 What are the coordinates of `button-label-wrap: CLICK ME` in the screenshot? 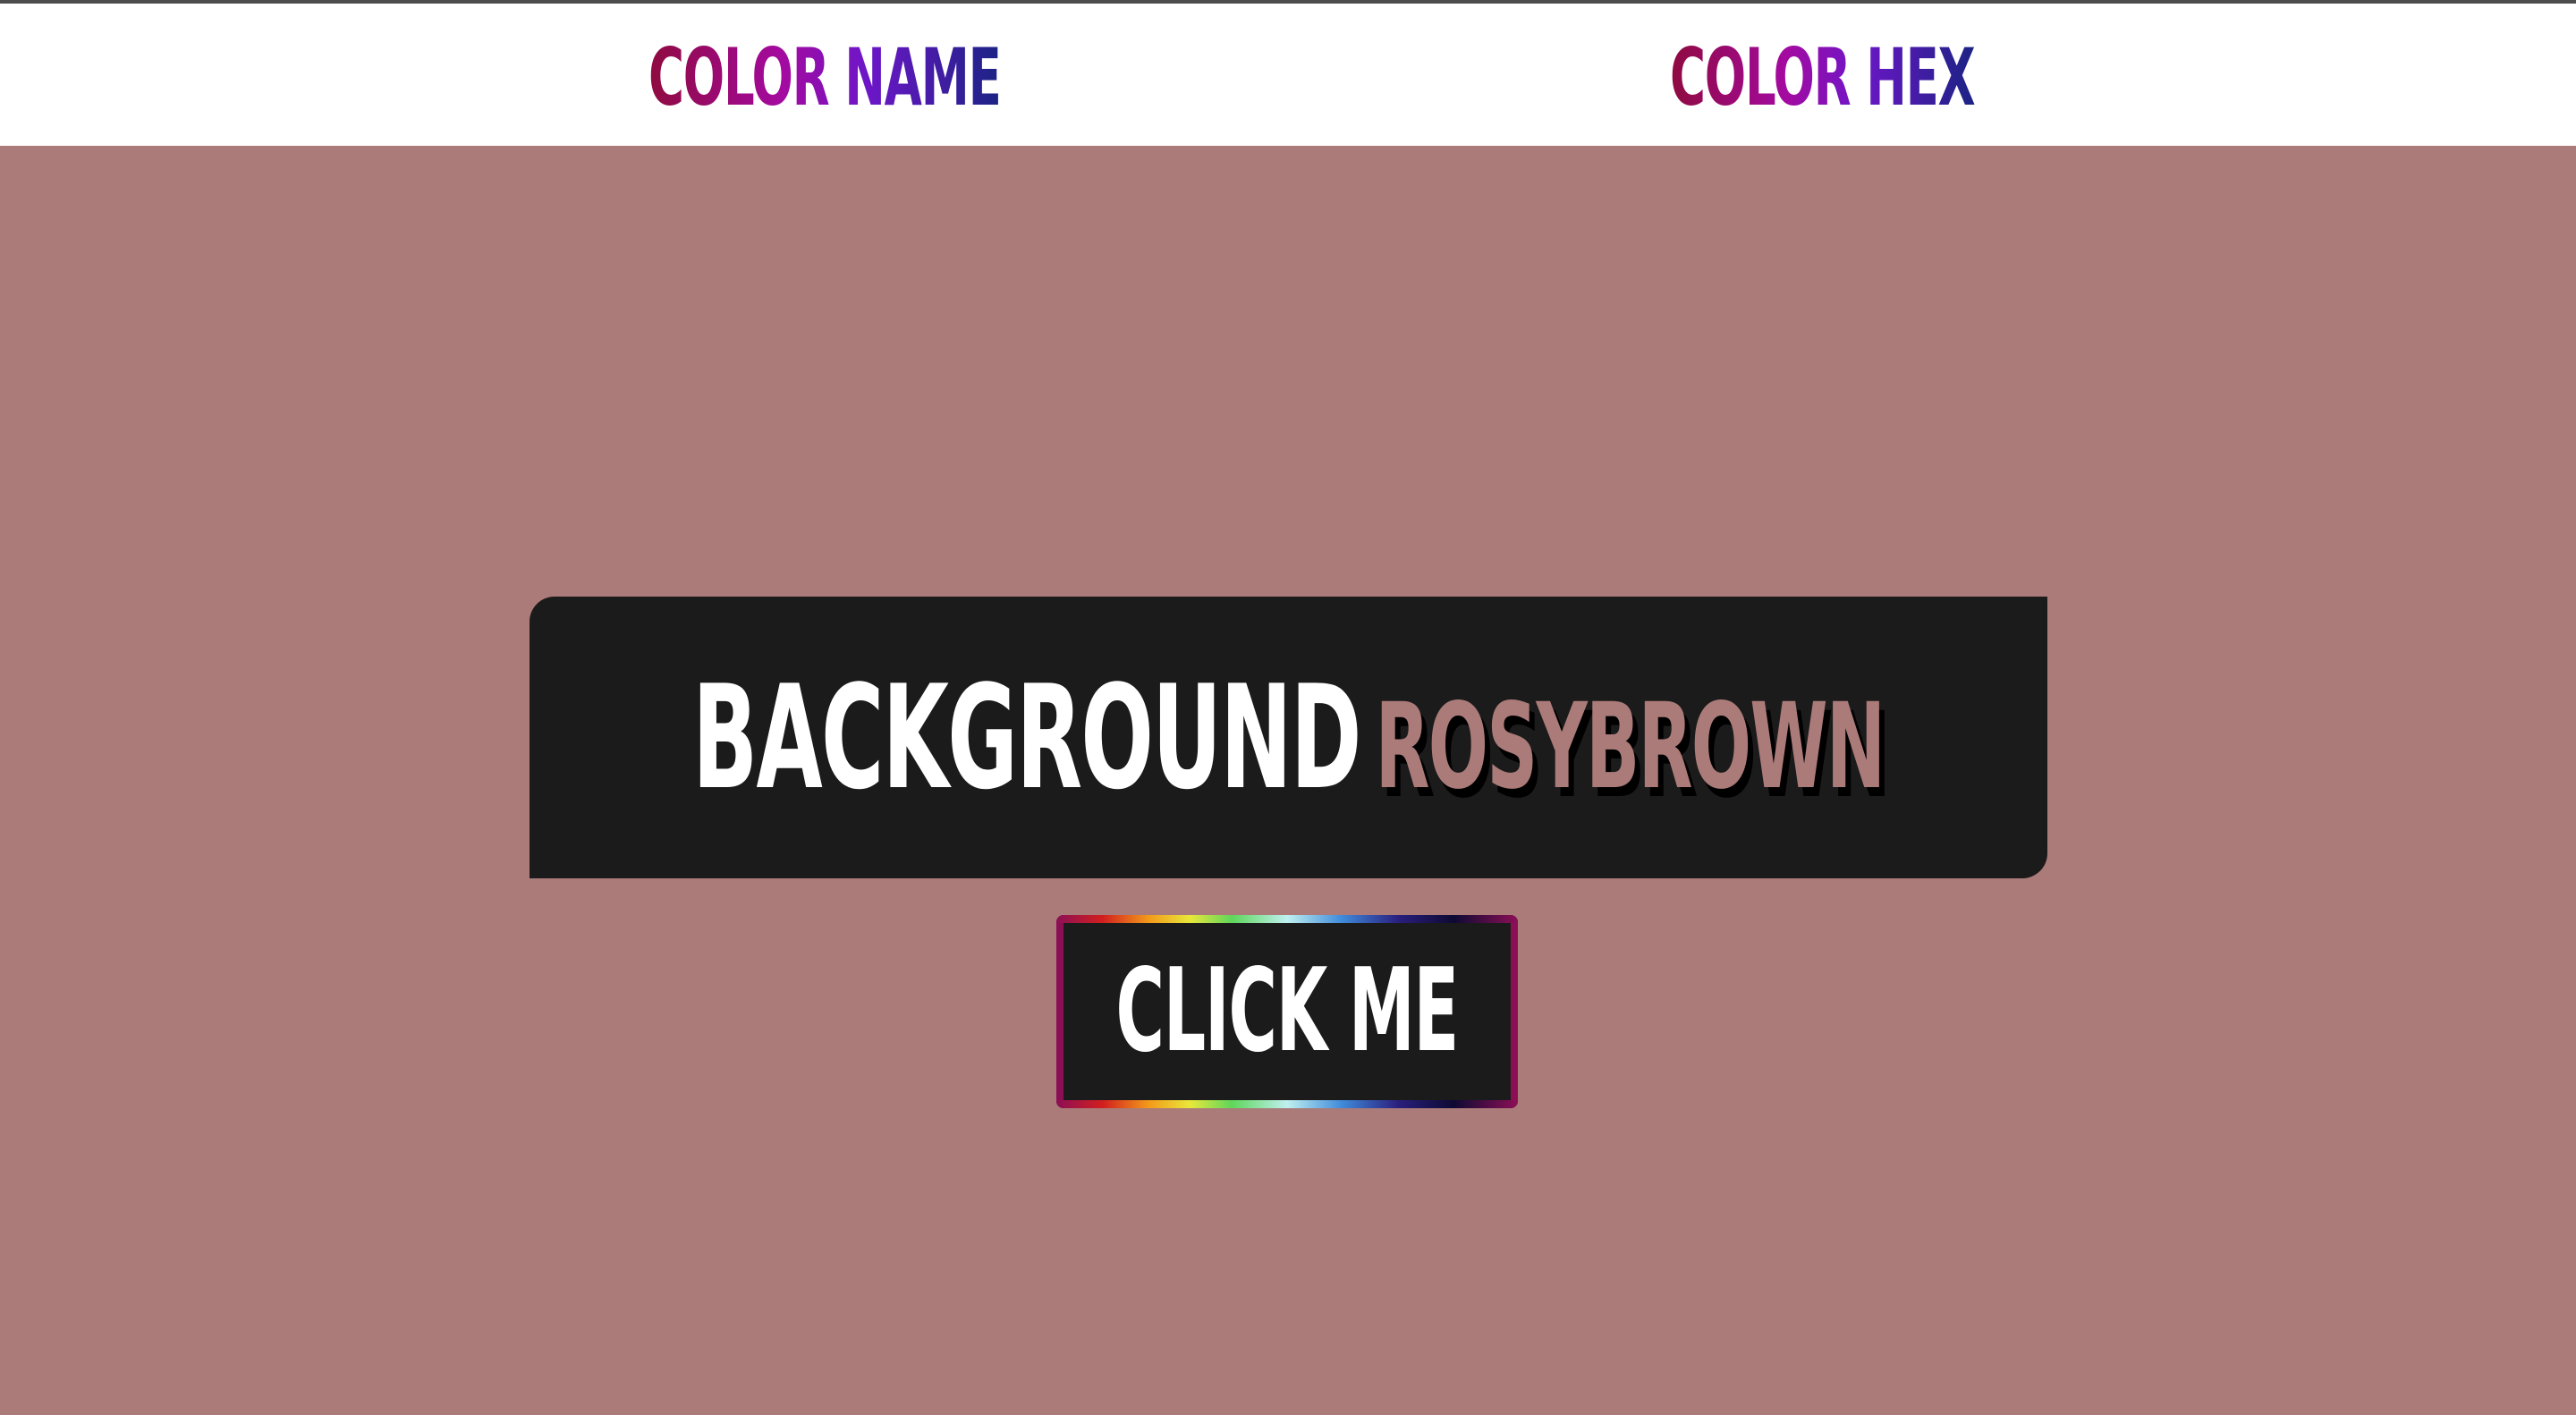 It's located at (1287, 1012).